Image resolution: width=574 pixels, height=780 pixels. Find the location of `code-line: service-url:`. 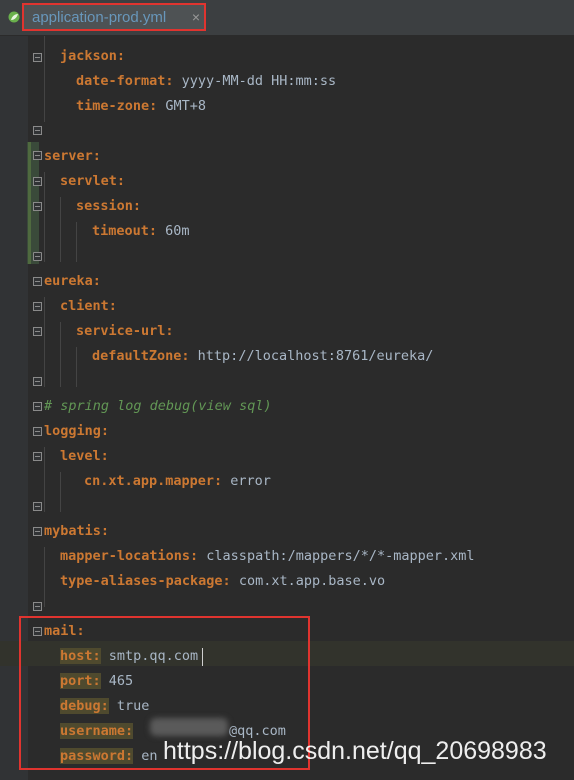

code-line: service-url: is located at coordinates (125, 331).